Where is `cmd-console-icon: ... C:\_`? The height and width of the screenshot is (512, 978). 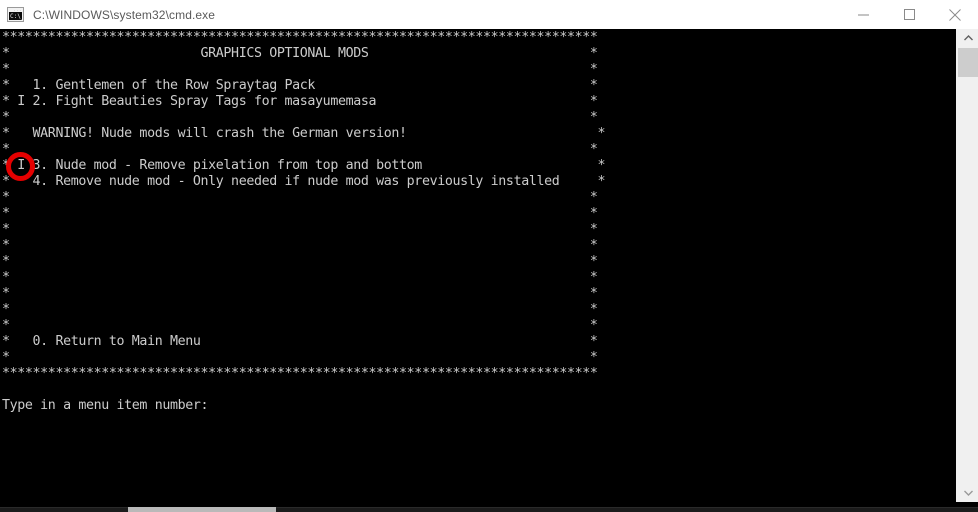 cmd-console-icon: ... C:\_ is located at coordinates (15, 14).